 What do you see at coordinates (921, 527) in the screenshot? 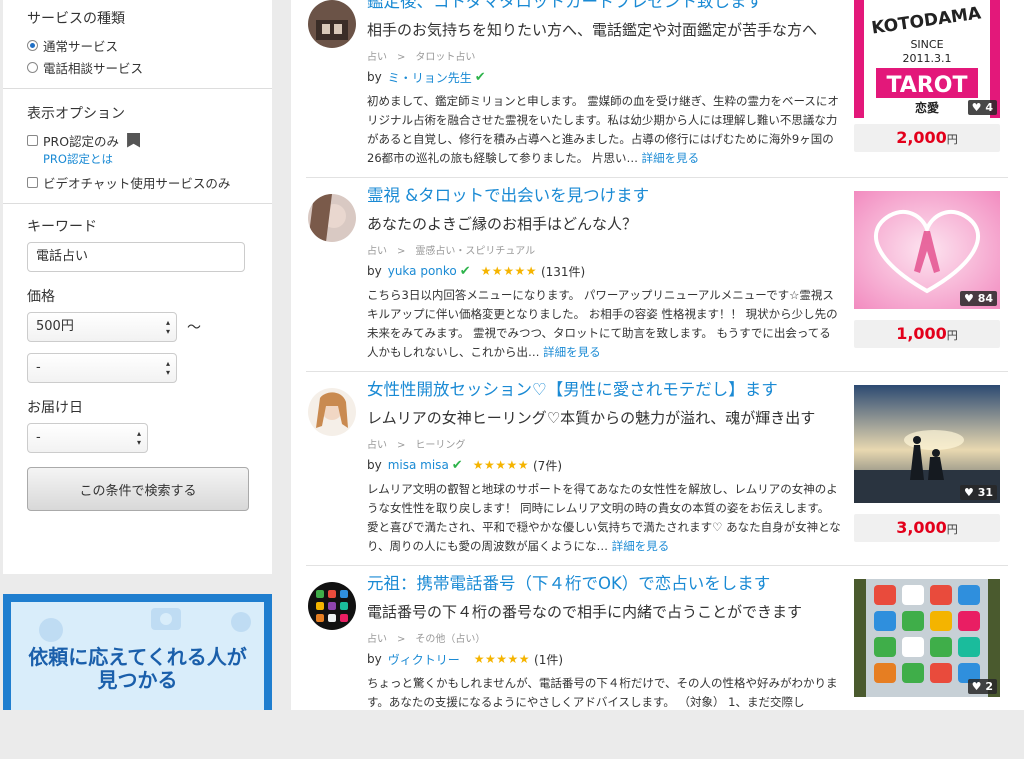
I see `price-value: 3,000` at bounding box center [921, 527].